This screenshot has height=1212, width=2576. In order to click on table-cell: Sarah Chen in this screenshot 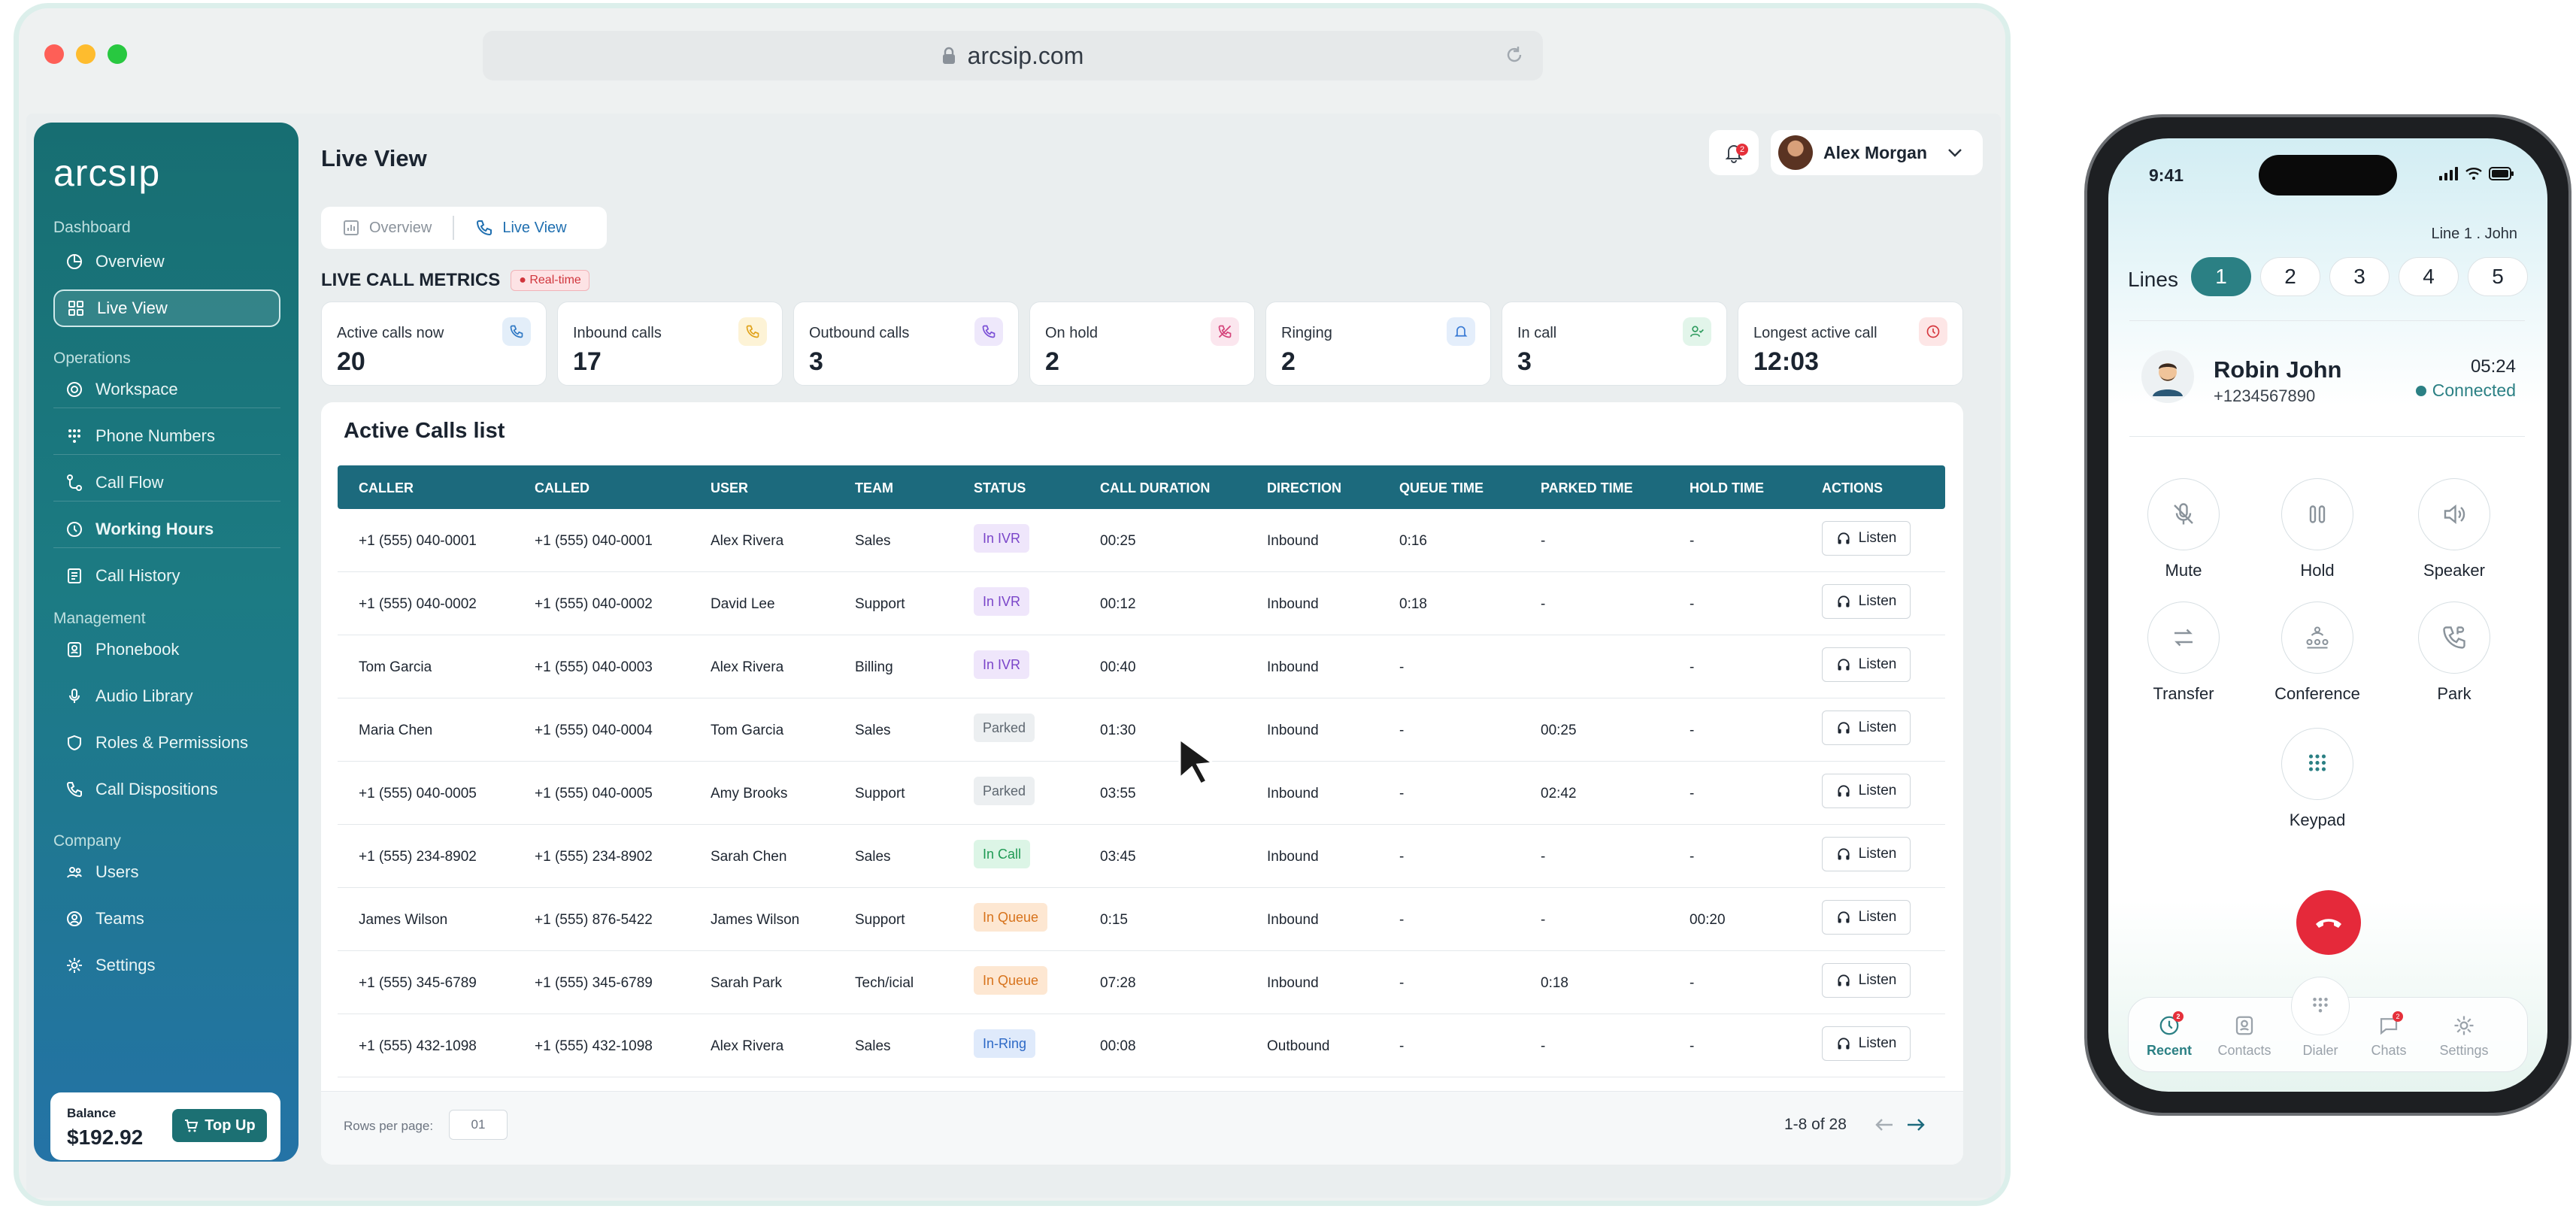, I will do `click(749, 857)`.